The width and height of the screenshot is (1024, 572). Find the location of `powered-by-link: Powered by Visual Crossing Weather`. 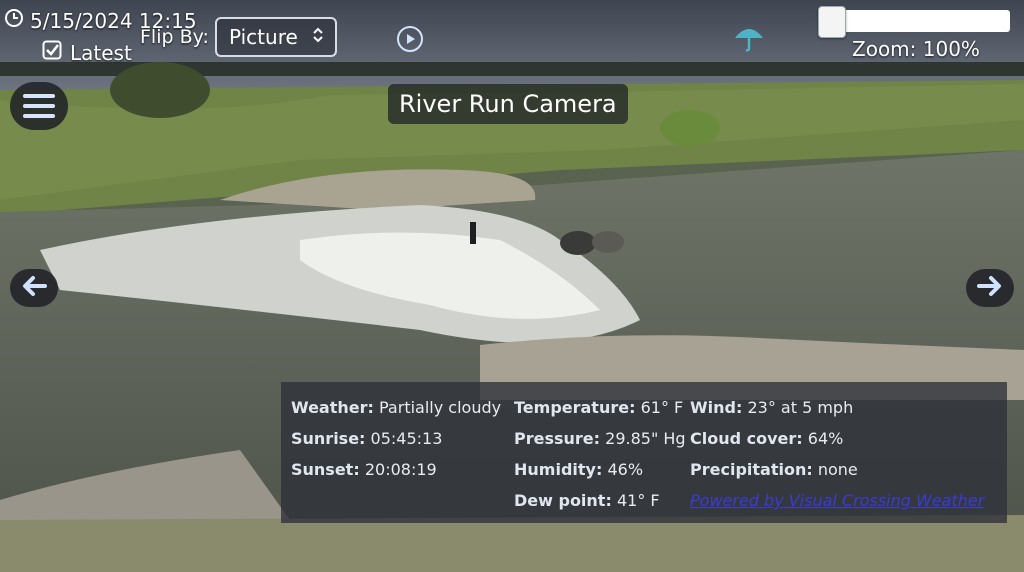

powered-by-link: Powered by Visual Crossing Weather is located at coordinates (837, 500).